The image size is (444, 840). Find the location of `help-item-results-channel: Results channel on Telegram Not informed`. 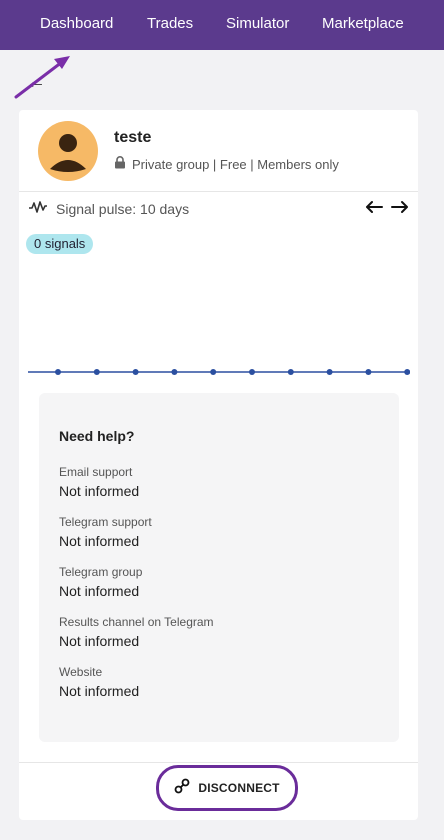

help-item-results-channel: Results channel on Telegram Not informed is located at coordinates (136, 632).